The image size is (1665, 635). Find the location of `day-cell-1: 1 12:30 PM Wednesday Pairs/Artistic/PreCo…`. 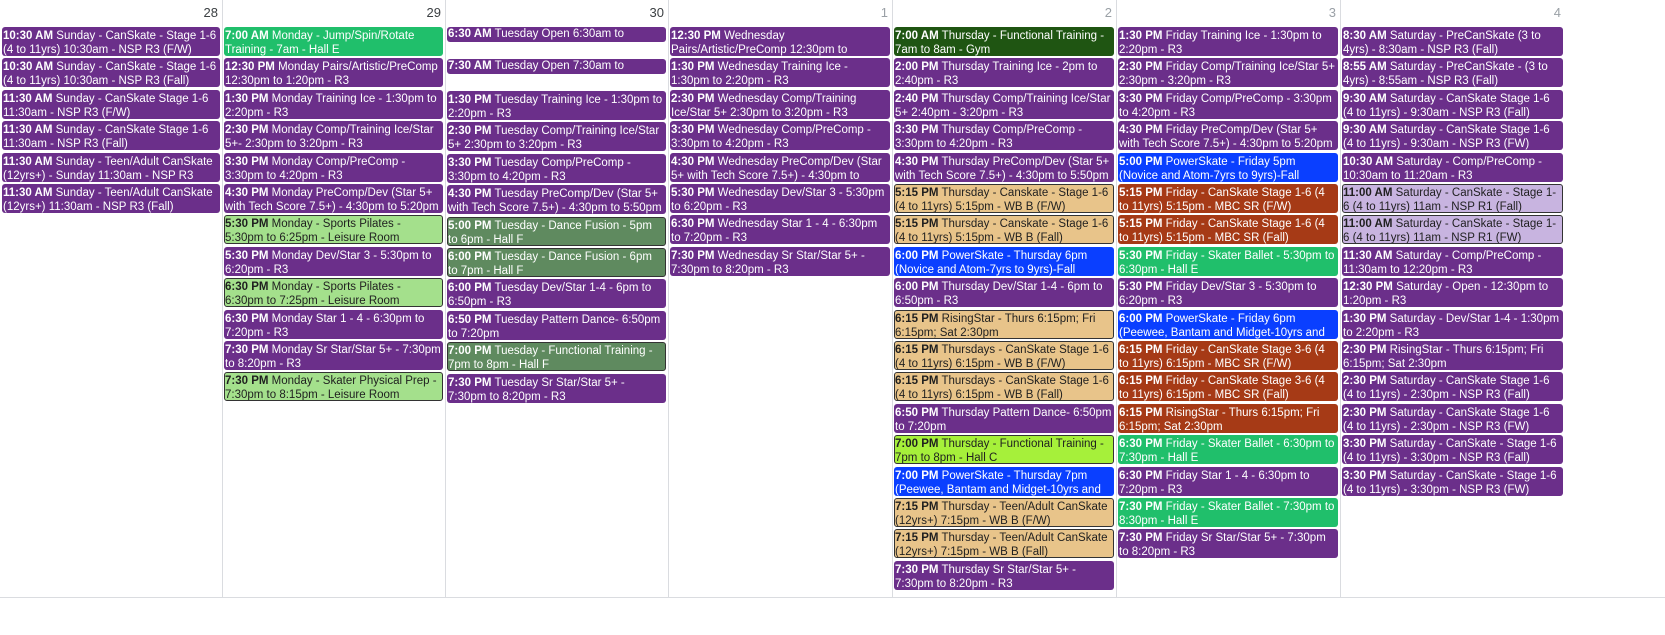

day-cell-1: 1 12:30 PM Wednesday Pairs/Artistic/PreCo… is located at coordinates (780, 317).